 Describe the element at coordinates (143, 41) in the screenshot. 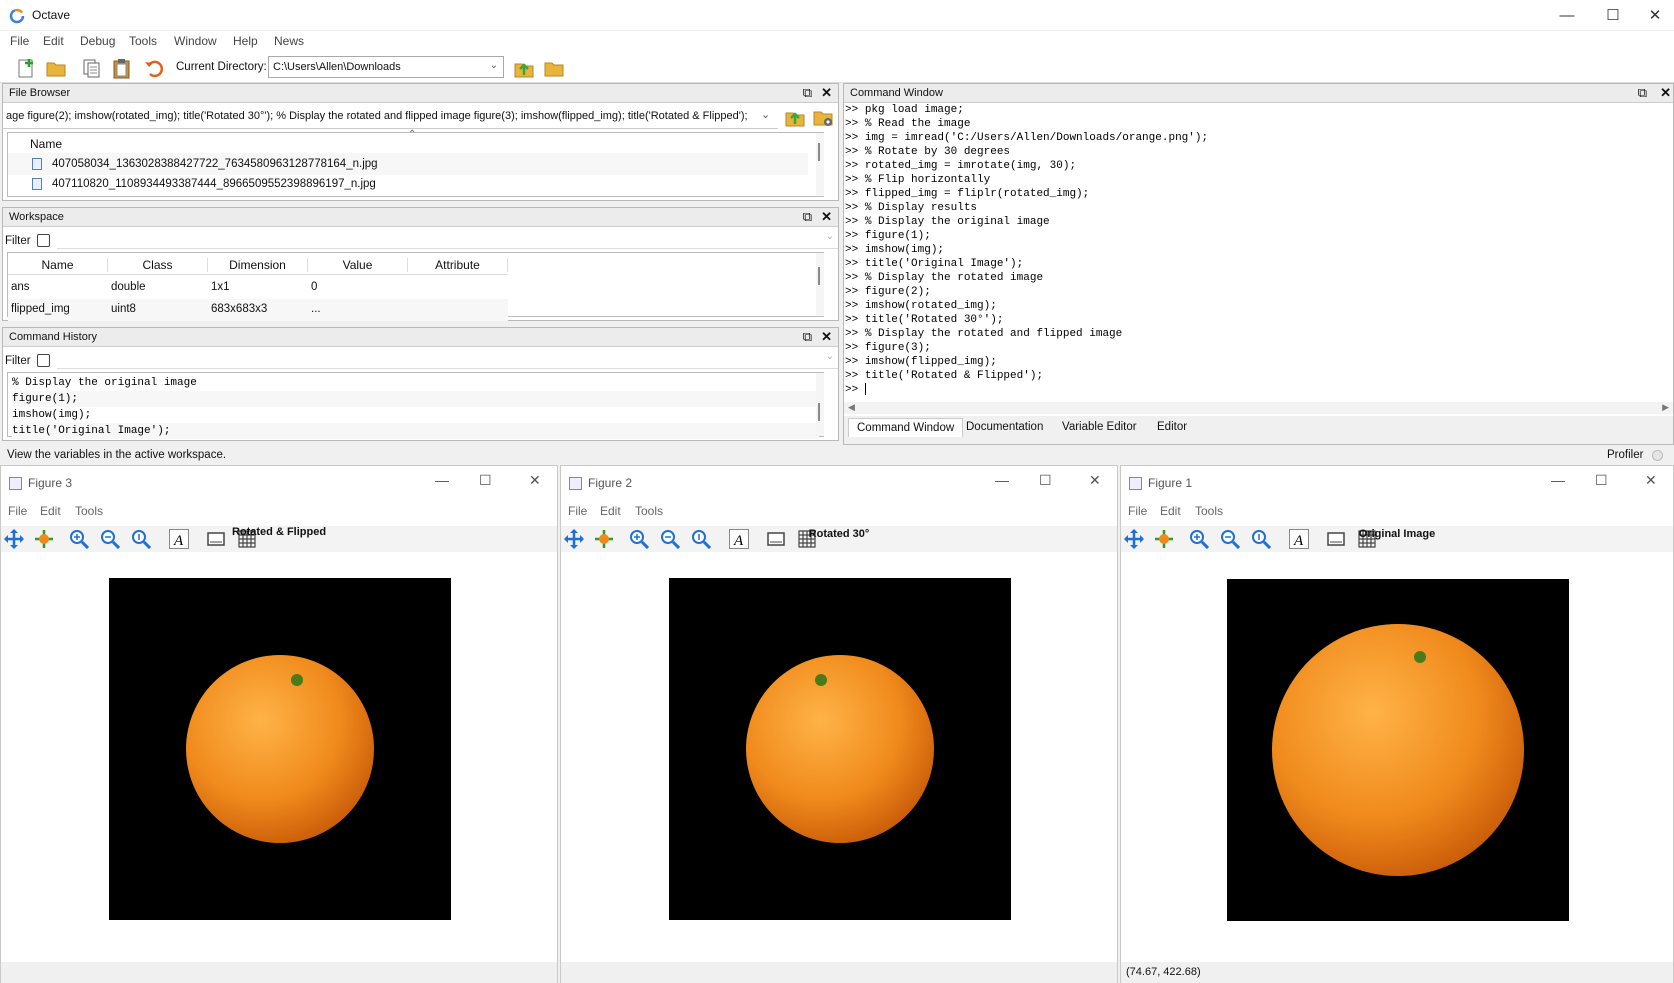

I see `menu-tools: Tools` at that location.